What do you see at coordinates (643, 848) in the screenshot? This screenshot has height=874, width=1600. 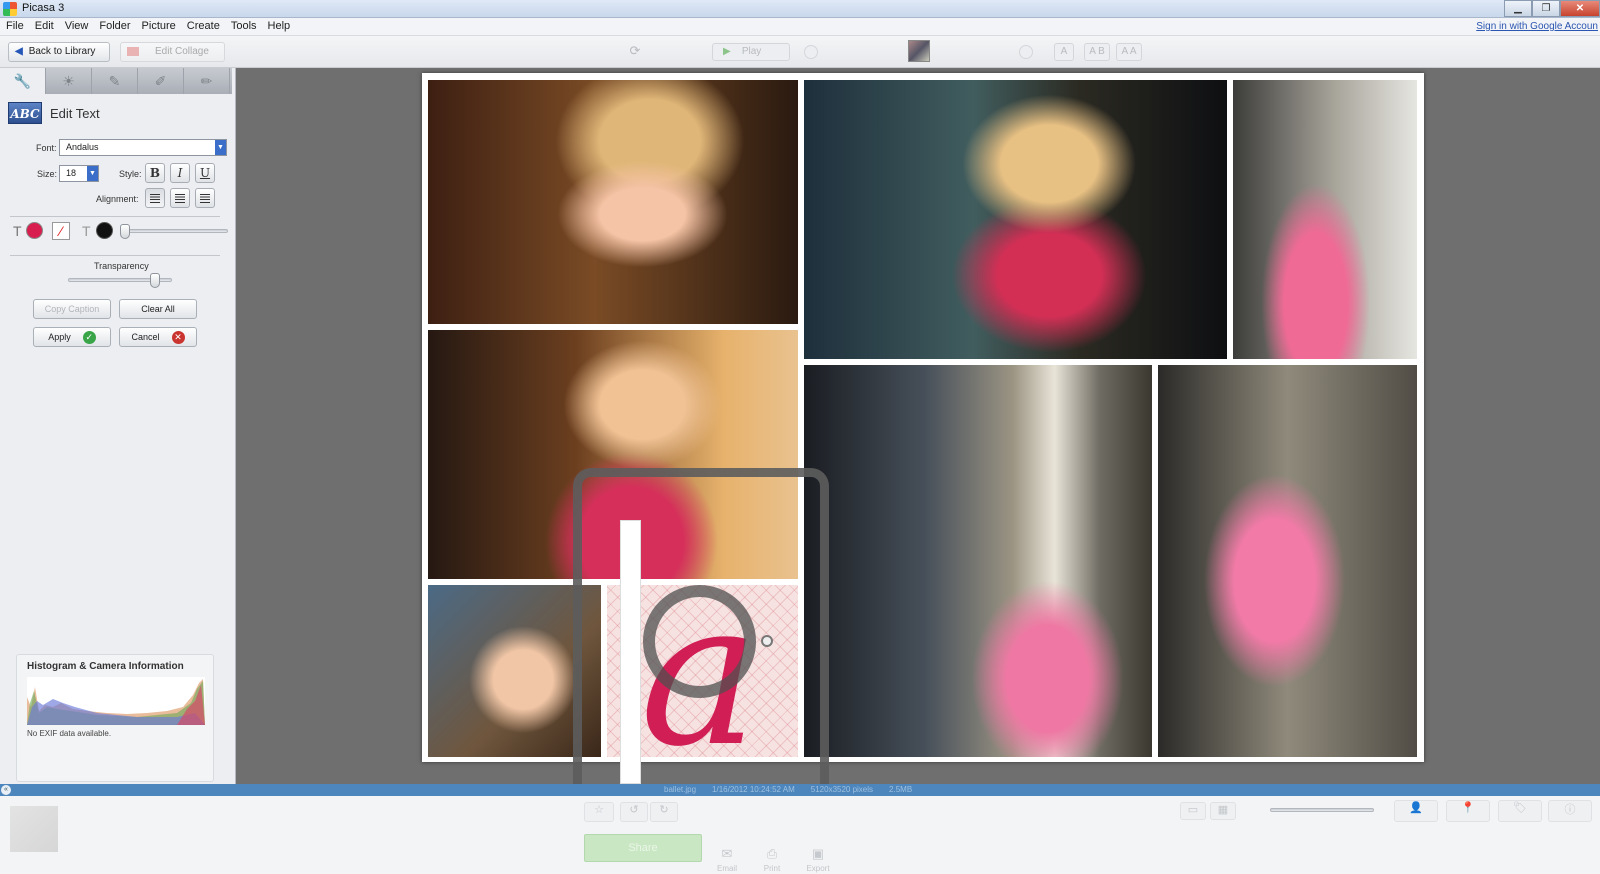 I see `share-button: Share` at bounding box center [643, 848].